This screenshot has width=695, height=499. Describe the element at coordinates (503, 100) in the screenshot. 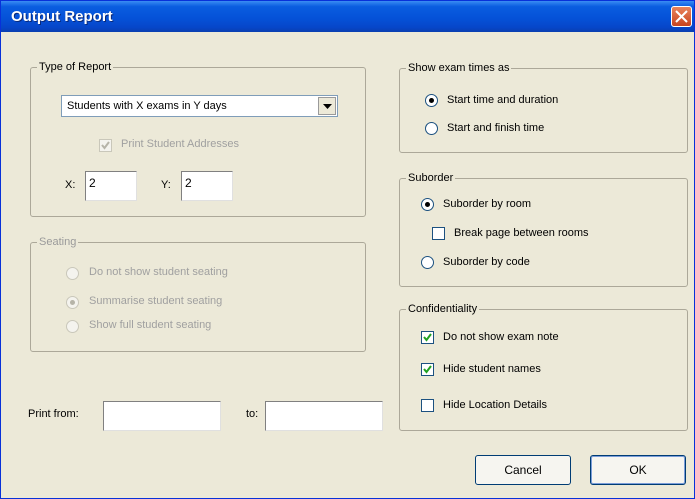

I see `exam-times-duration-label: Start time and duration` at that location.